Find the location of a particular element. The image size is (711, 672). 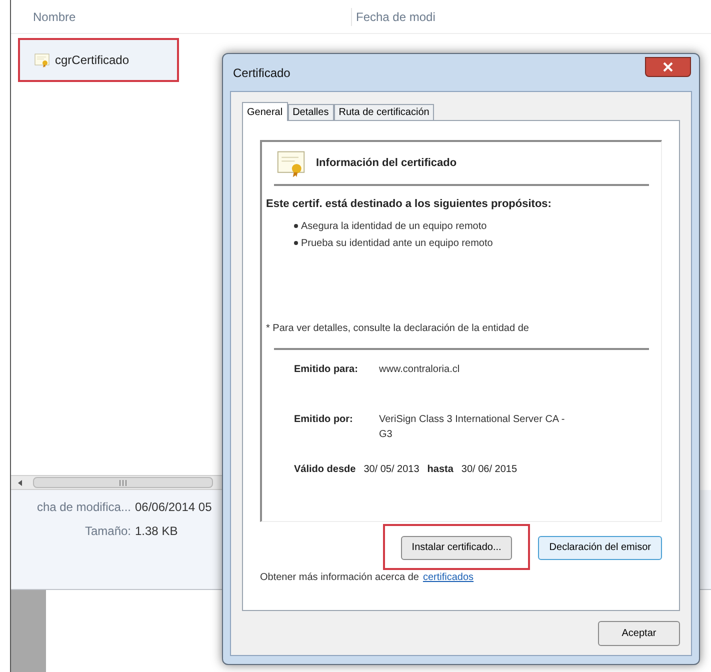

purposes-title: Este certif. está destinado a los siguientes propósitos: is located at coordinates (409, 204).